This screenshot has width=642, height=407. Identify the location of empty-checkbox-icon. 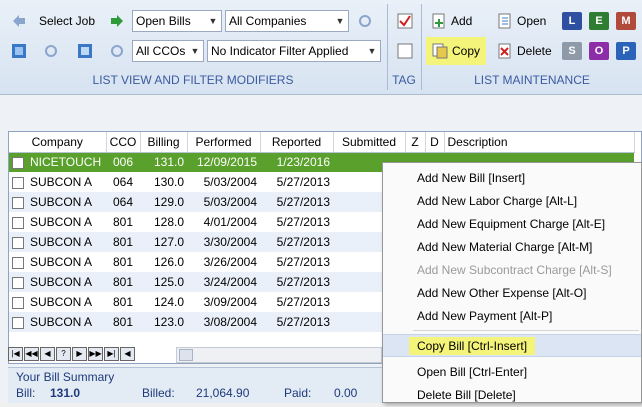
(405, 51).